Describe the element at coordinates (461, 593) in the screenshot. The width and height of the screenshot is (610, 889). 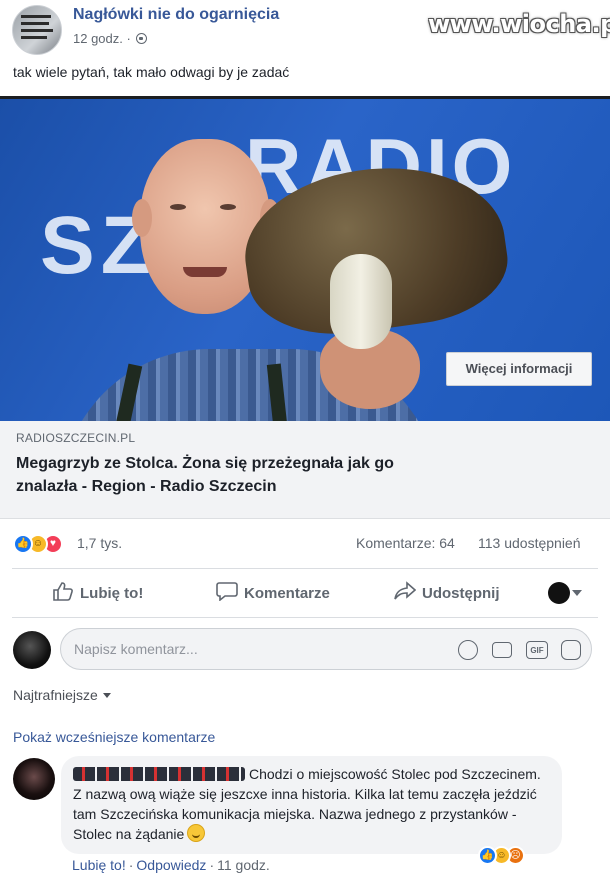
I see `share-label: Udostępnij` at that location.